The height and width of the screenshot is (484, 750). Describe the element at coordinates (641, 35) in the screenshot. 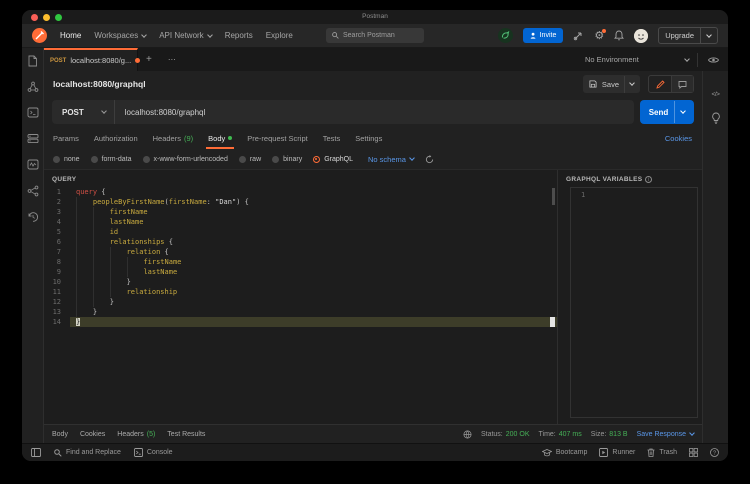

I see `avatar` at that location.